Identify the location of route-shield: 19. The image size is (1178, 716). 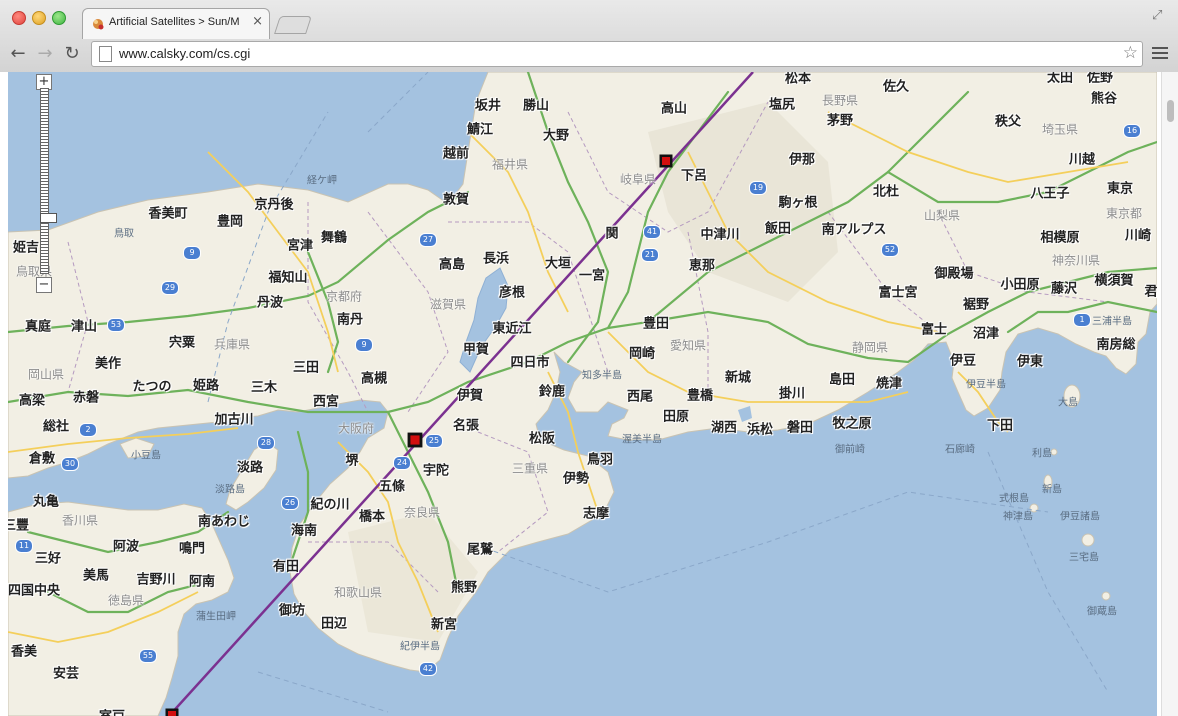
(758, 188).